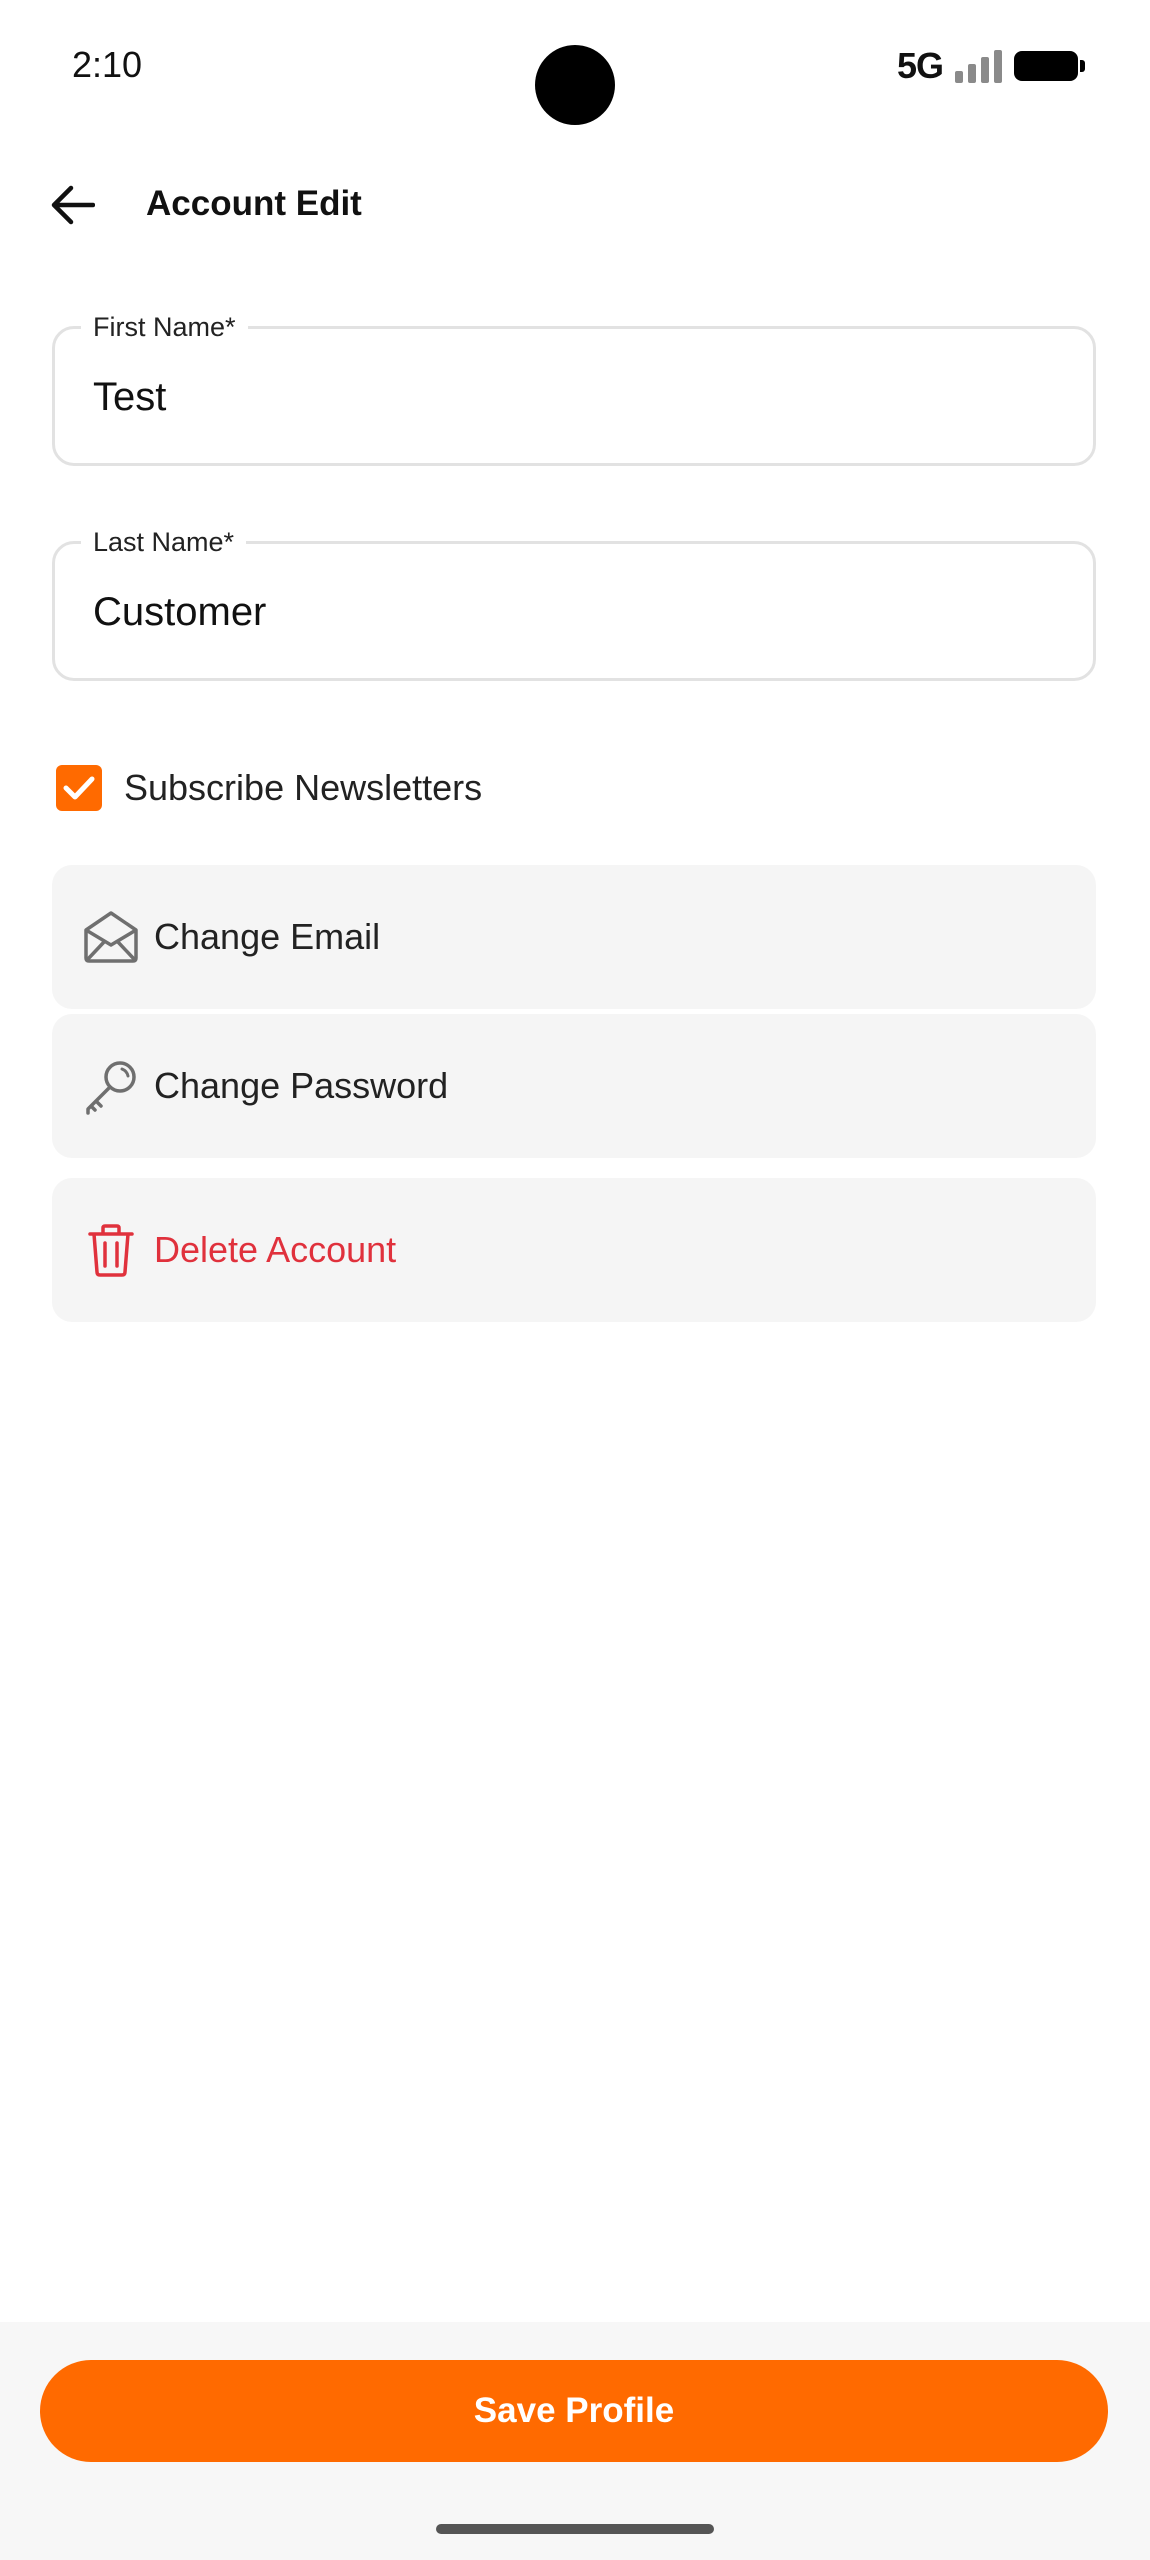 This screenshot has width=1150, height=2560. What do you see at coordinates (267, 936) in the screenshot?
I see `change-email-label: Change Email` at bounding box center [267, 936].